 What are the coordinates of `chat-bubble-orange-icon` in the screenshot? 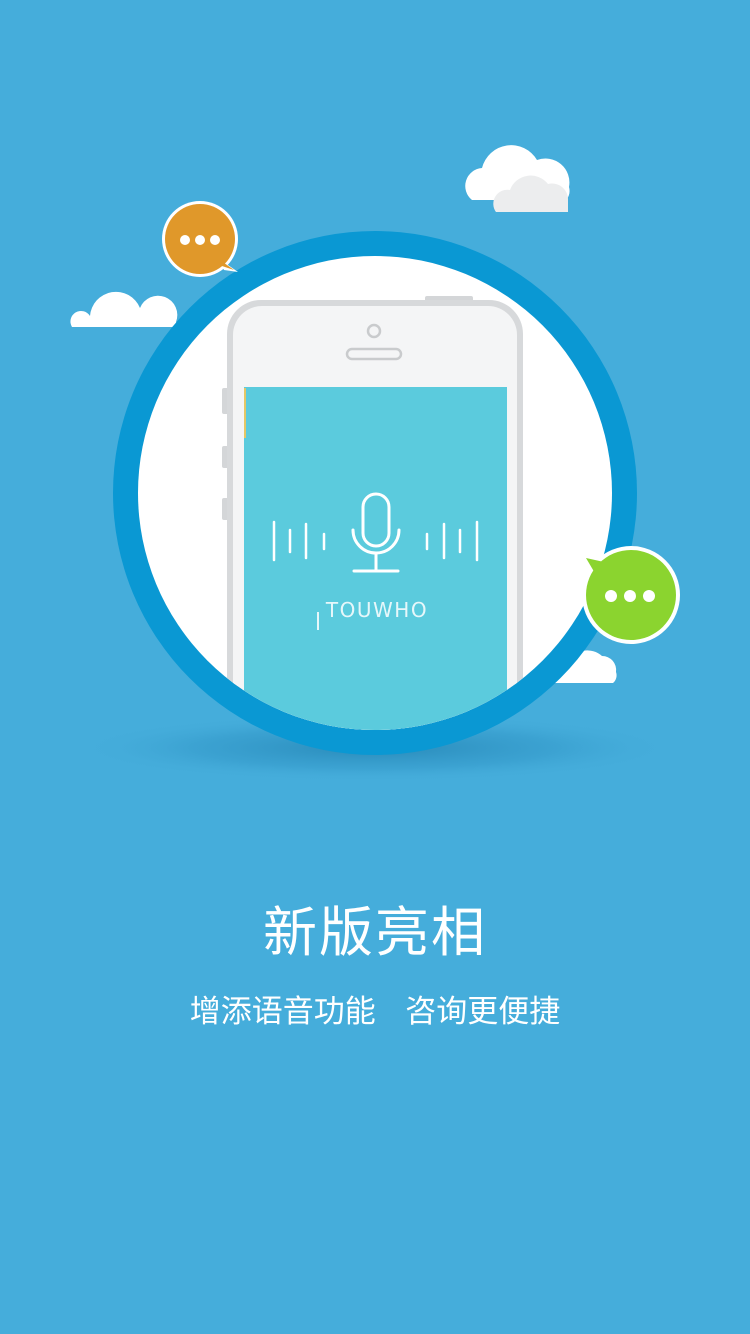 It's located at (200, 239).